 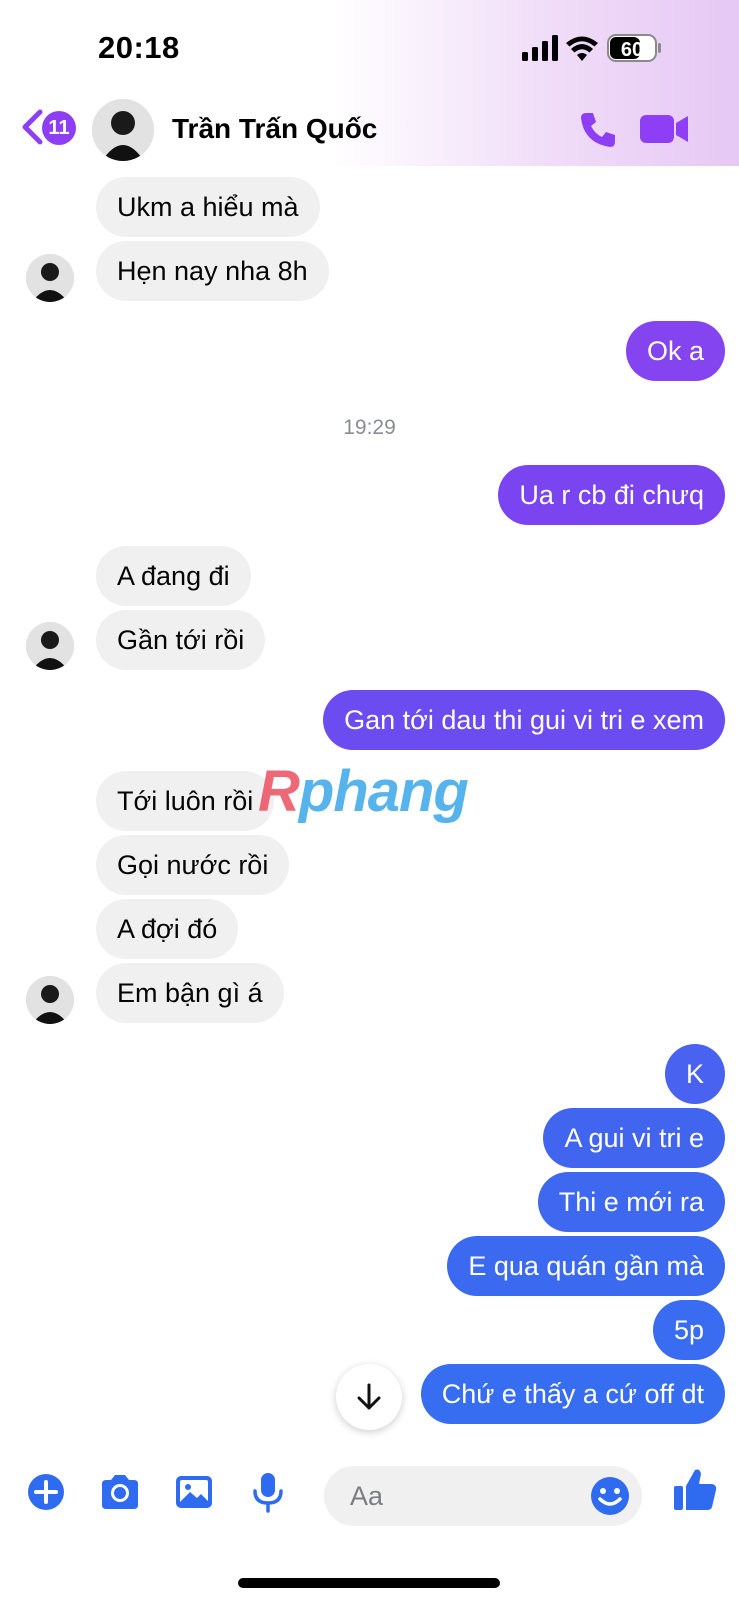 I want to click on battery-level: 60, so click(x=632, y=50).